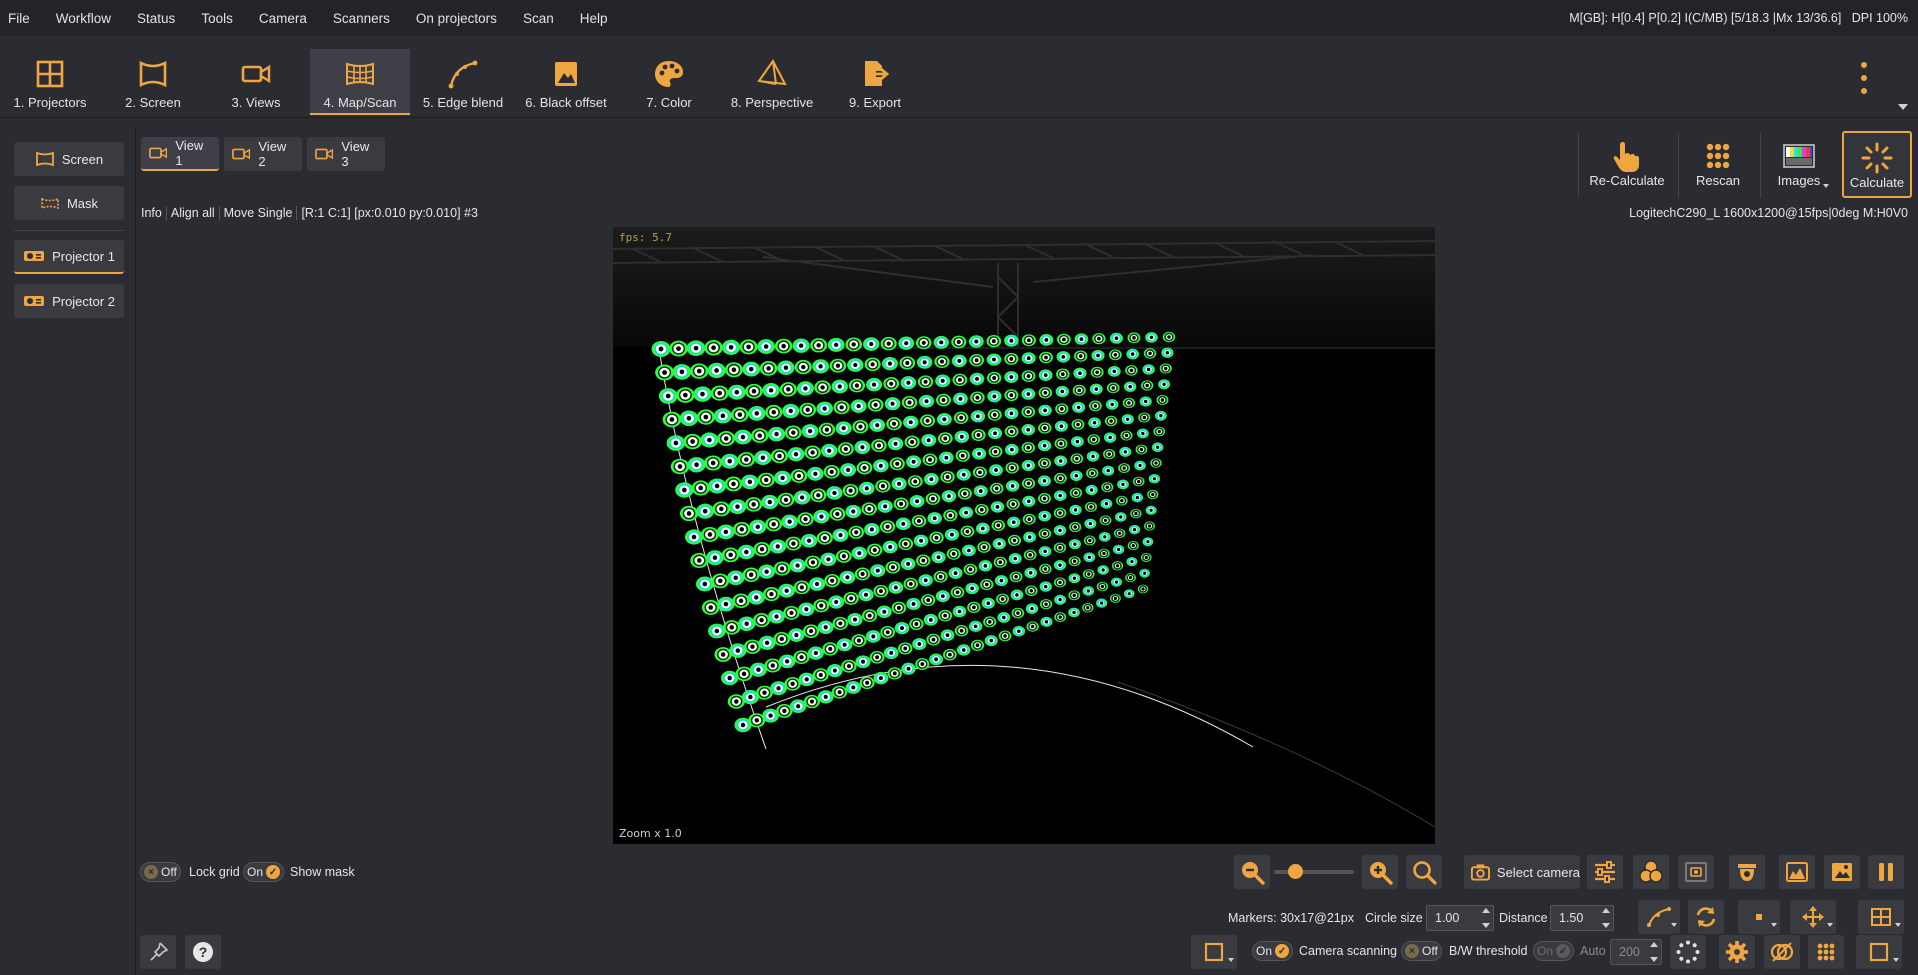 Image resolution: width=1918 pixels, height=975 pixels. Describe the element at coordinates (156, 18) in the screenshot. I see `menu-status: Status` at that location.